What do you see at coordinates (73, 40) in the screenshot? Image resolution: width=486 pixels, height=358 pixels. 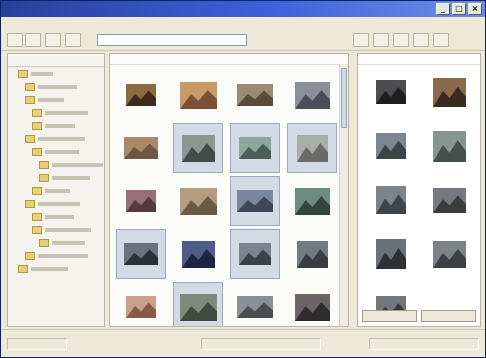 I see `refresh-button` at bounding box center [73, 40].